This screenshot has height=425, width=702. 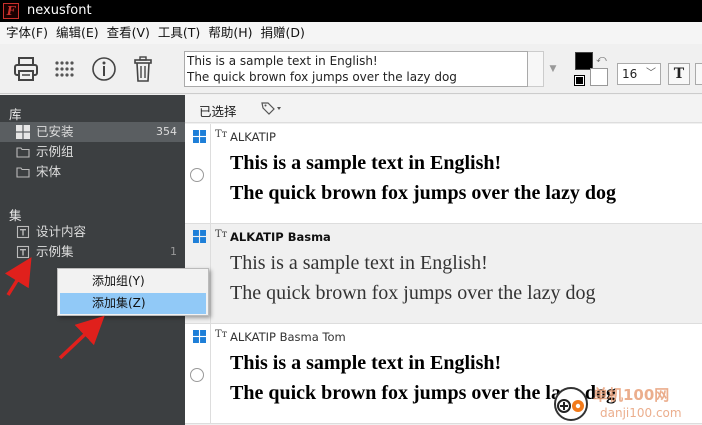 I want to click on sample-history-chevron-icon: ▼, so click(x=553, y=69).